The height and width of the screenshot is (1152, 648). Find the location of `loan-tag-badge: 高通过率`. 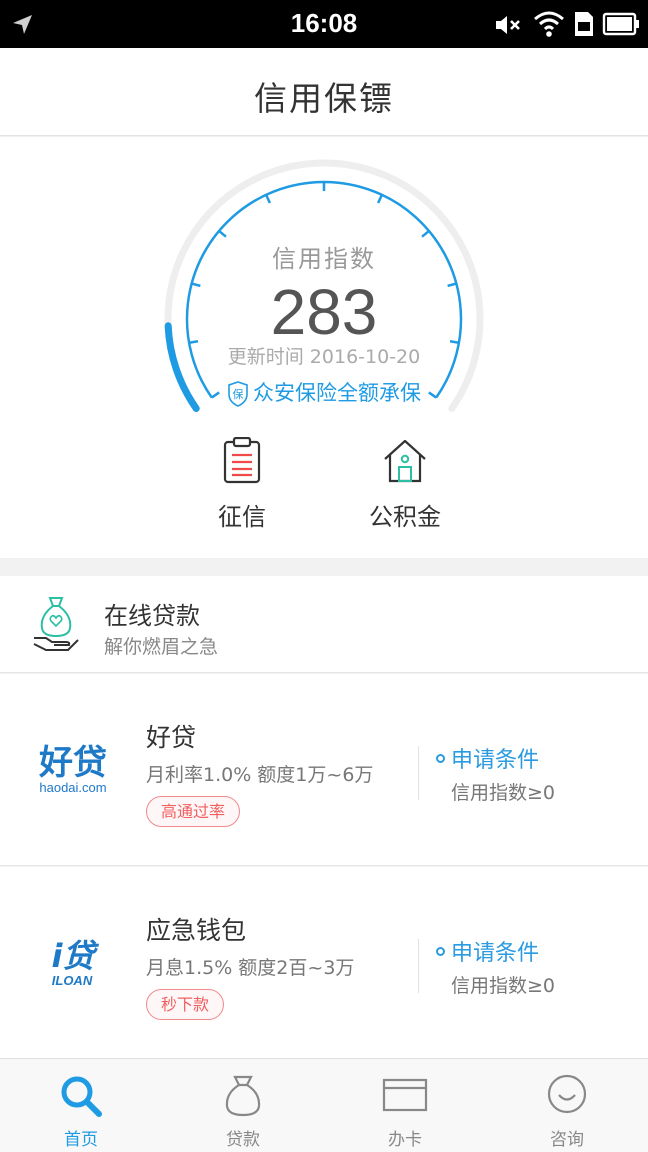

loan-tag-badge: 高通过率 is located at coordinates (193, 811).